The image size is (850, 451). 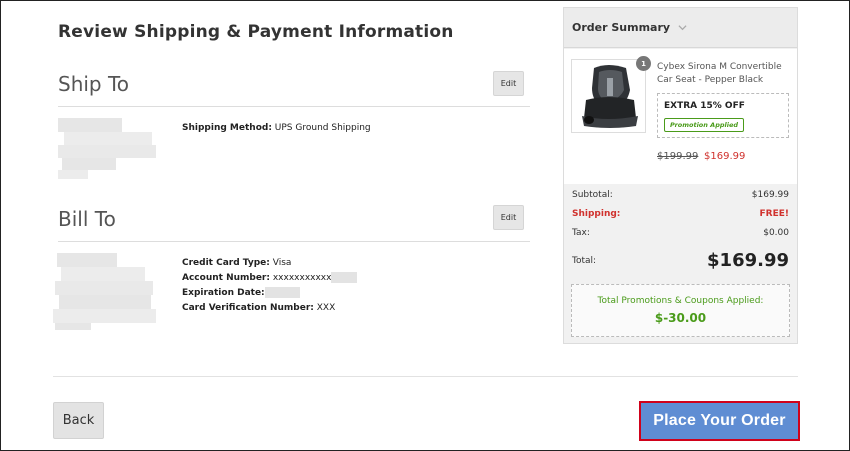 What do you see at coordinates (226, 278) in the screenshot?
I see `account-number-label: Account Number:` at bounding box center [226, 278].